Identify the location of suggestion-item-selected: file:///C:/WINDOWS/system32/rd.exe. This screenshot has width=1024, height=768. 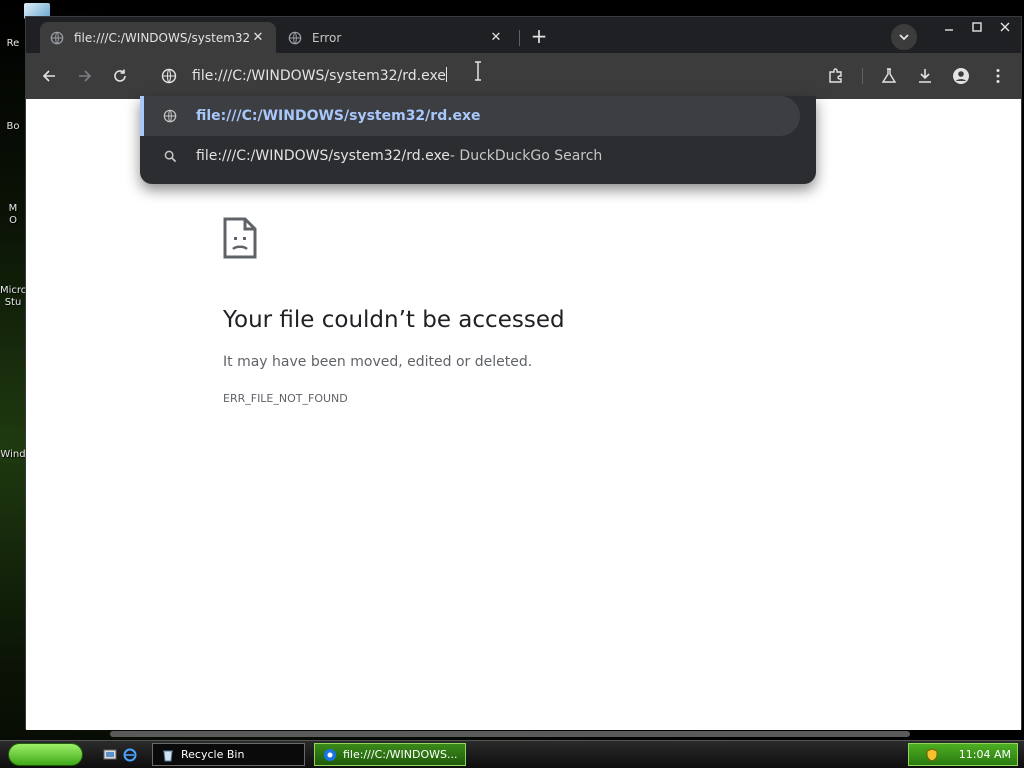
(470, 116).